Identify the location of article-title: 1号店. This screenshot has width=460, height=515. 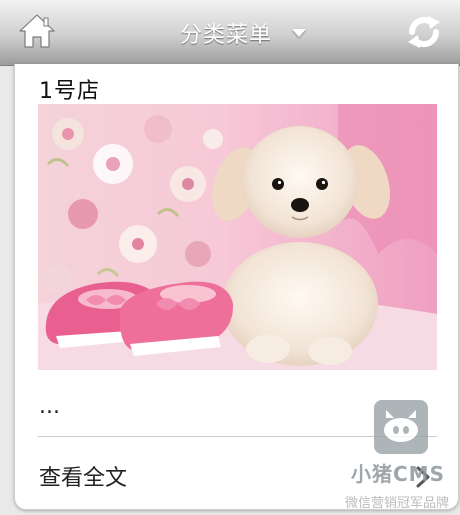
(69, 91).